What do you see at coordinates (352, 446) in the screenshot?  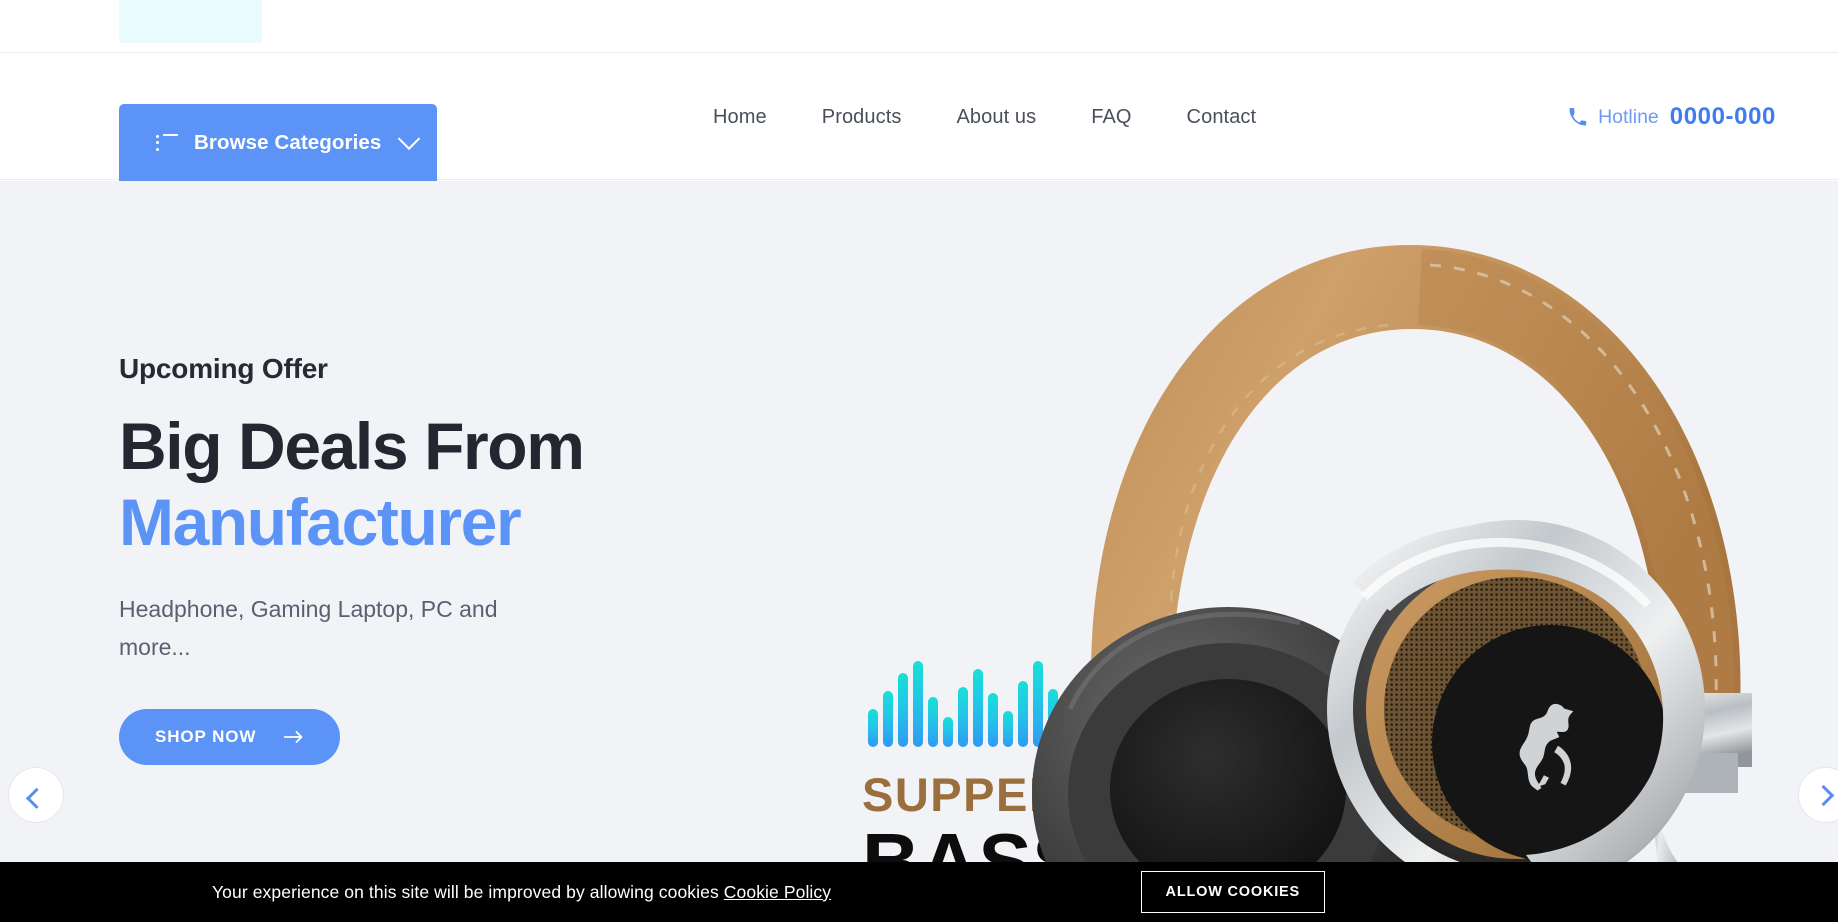 I see `hero-headline-line1: Big Deals From` at bounding box center [352, 446].